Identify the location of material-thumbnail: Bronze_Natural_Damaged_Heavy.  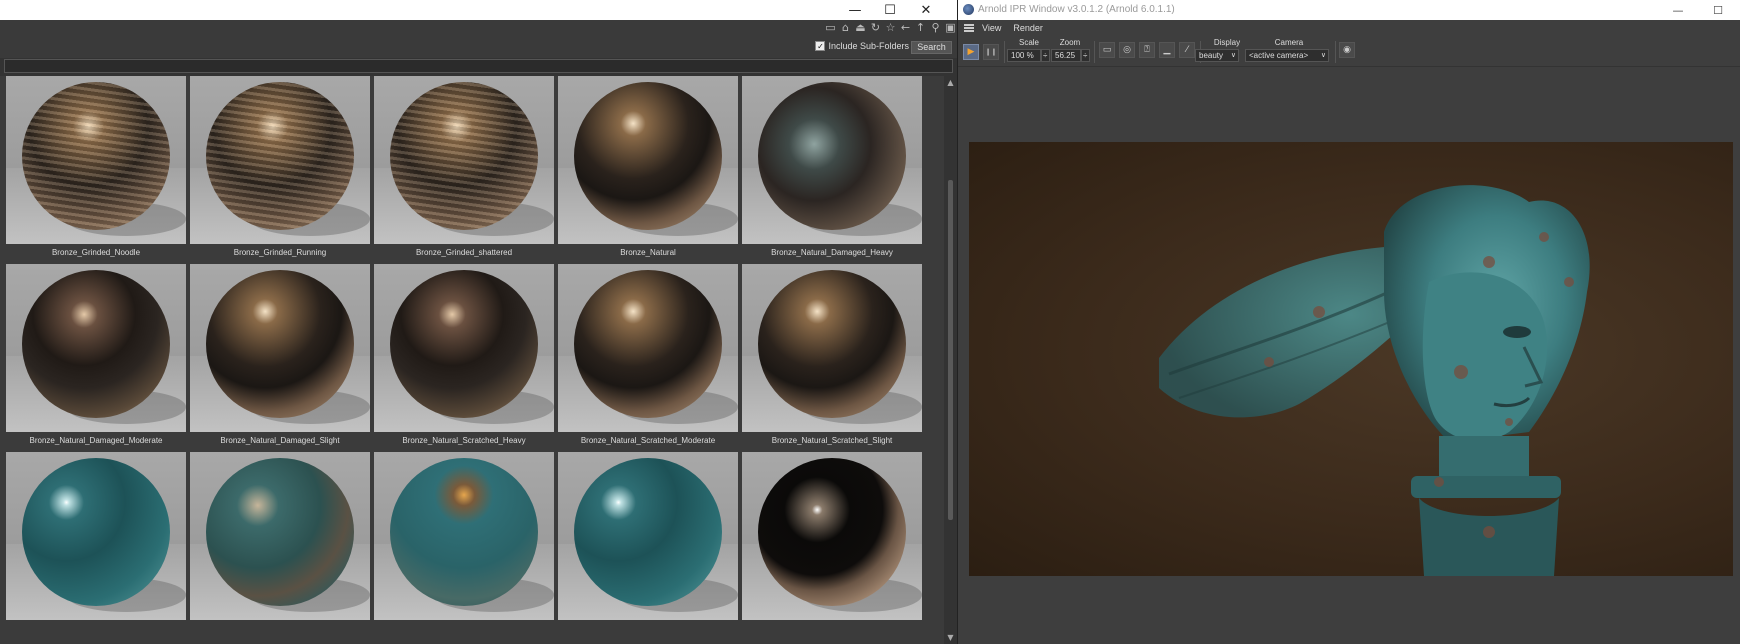
(832, 168).